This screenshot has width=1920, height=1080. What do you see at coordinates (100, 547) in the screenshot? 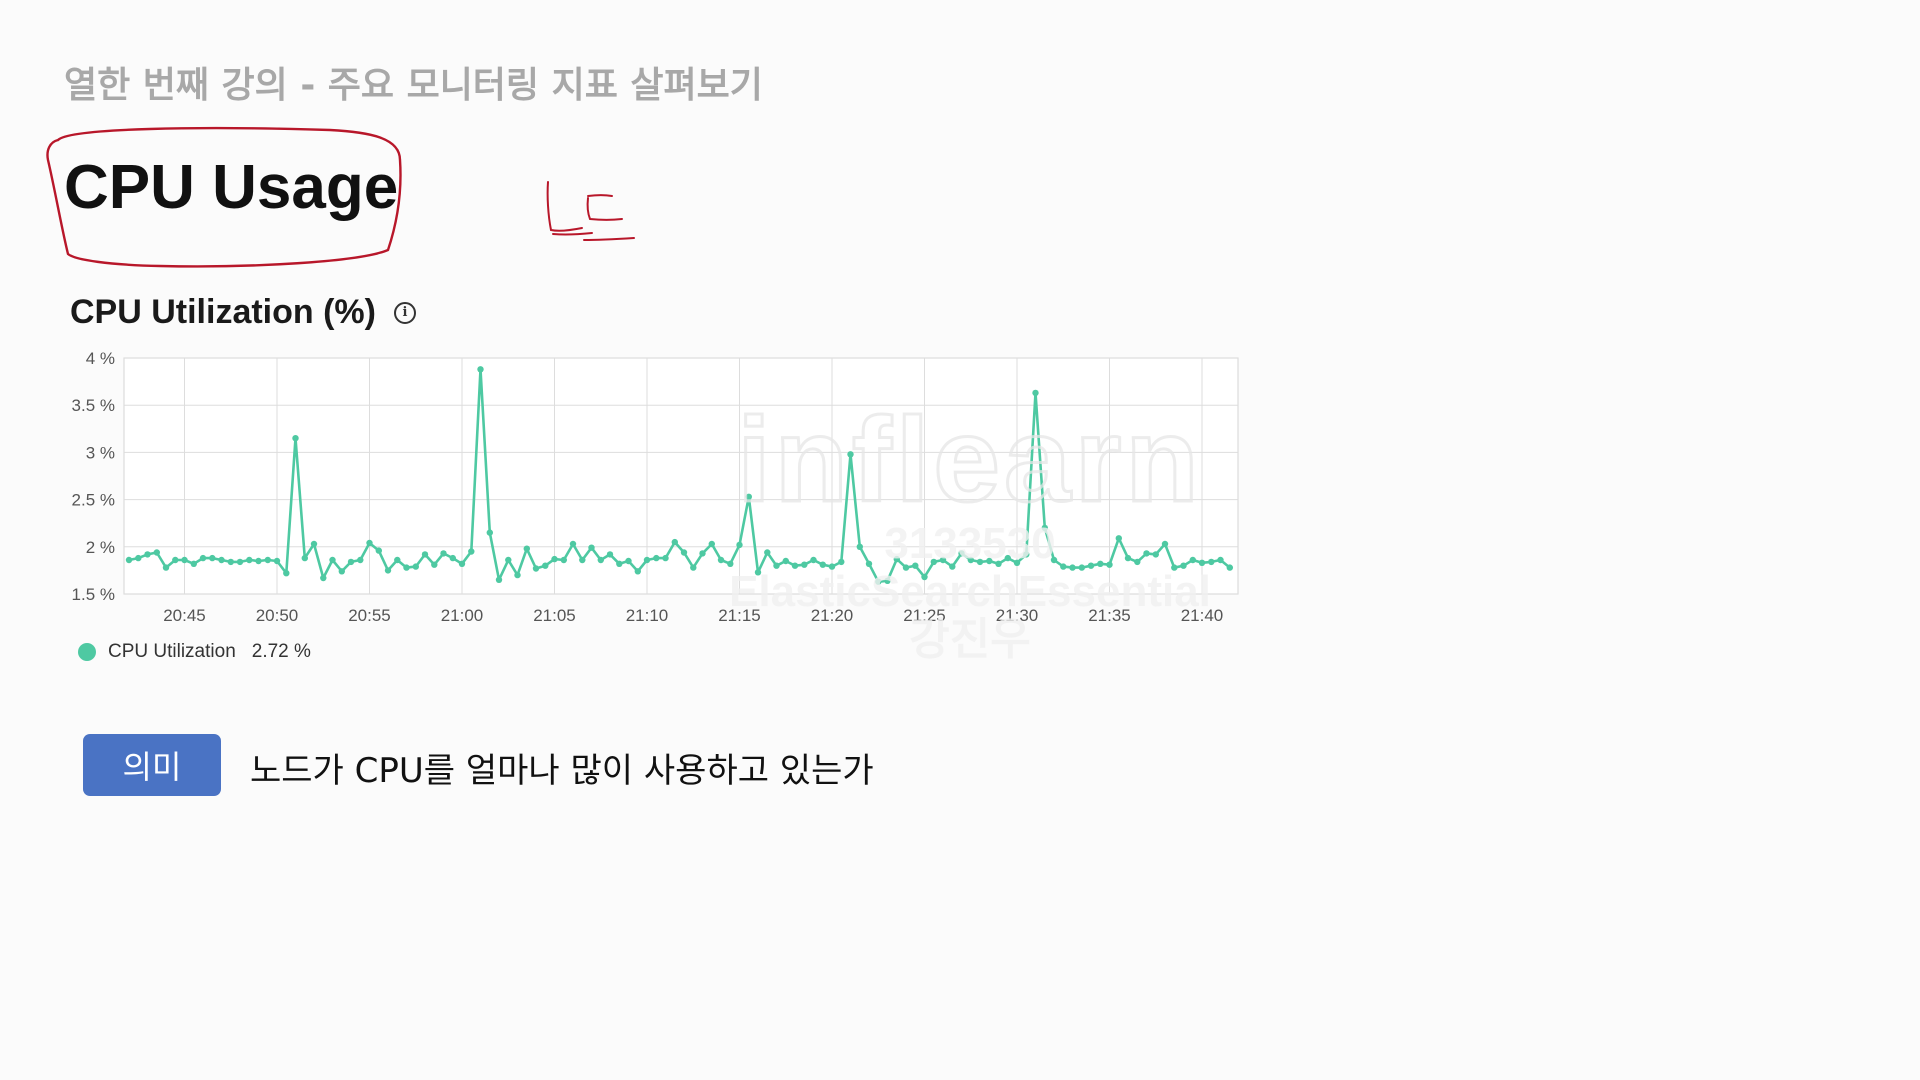
I see `y-tick-label: 2 %` at bounding box center [100, 547].